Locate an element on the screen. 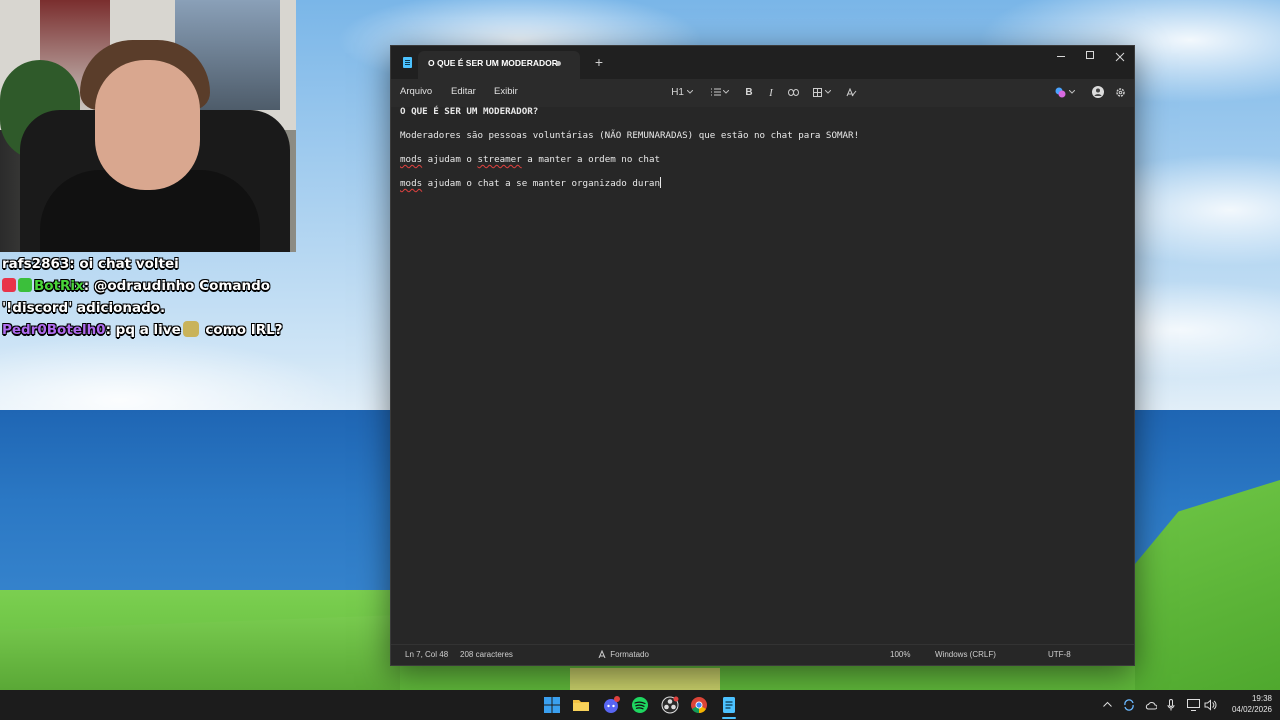 This screenshot has width=1280, height=720. bot-badge-icon is located at coordinates (9, 285).